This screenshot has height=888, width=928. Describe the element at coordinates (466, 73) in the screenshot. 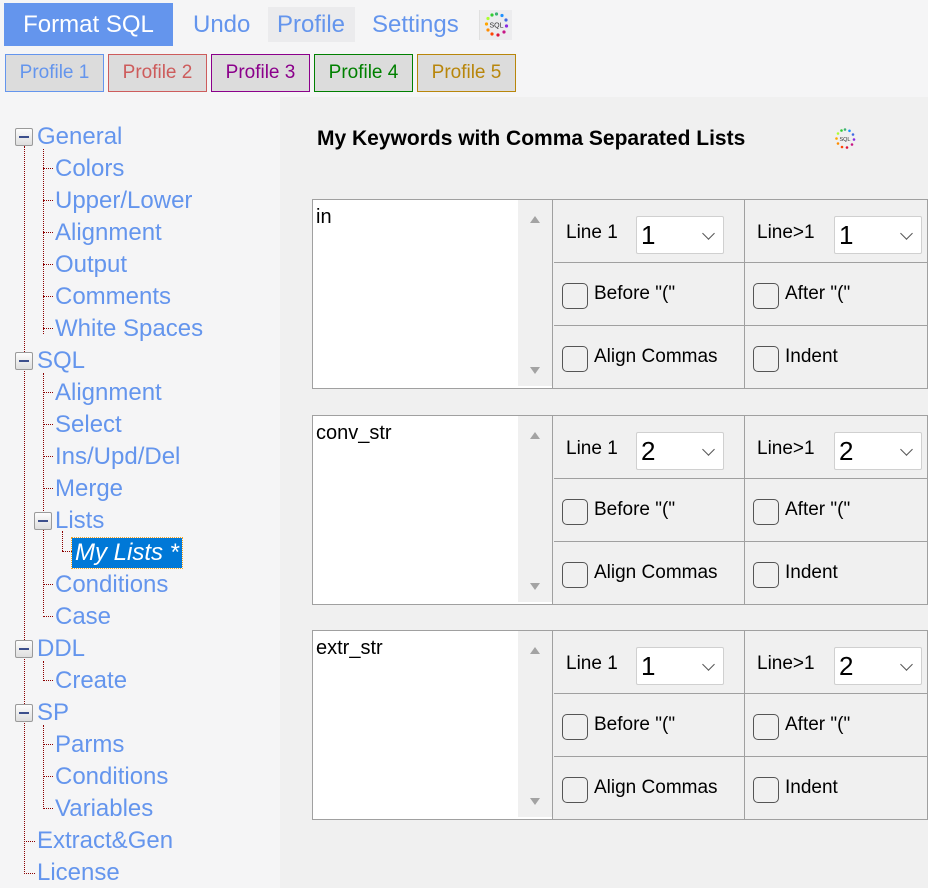

I see `profile-tab-5: Profile 5` at that location.